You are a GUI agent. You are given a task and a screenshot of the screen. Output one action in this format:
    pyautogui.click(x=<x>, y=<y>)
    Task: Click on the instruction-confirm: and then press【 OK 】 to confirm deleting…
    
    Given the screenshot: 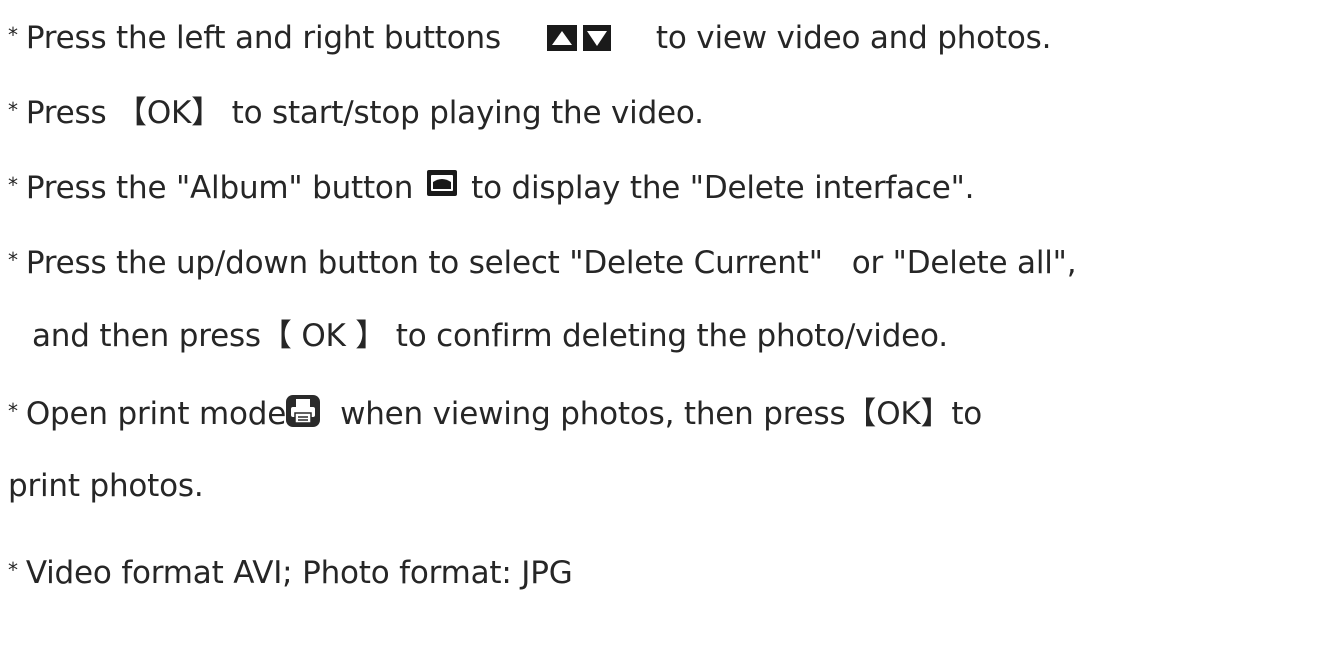 What is the action you would take?
    pyautogui.click(x=490, y=336)
    